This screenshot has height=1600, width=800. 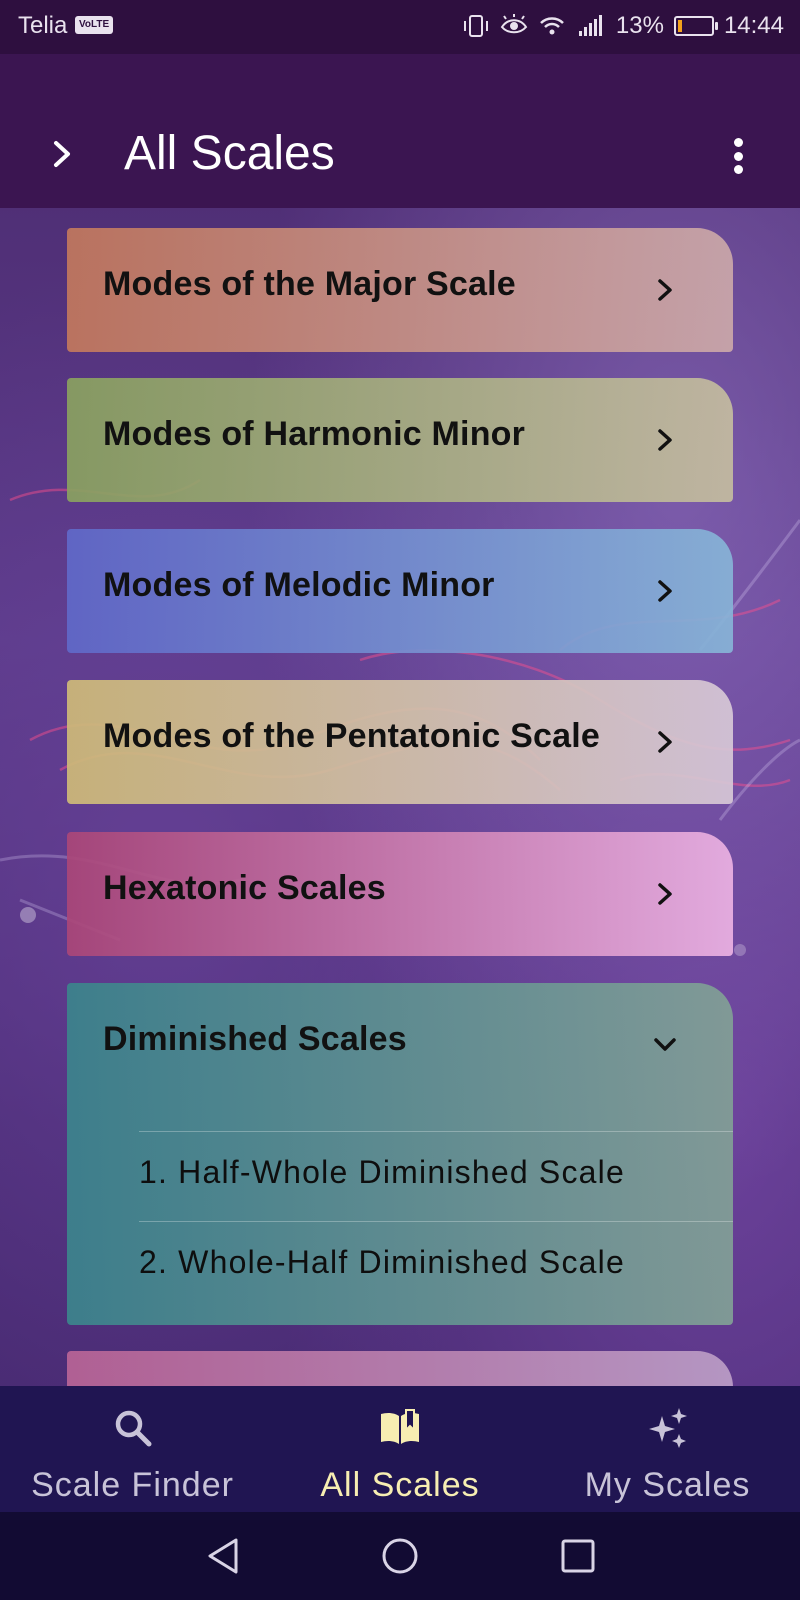 I want to click on signal-icon, so click(x=590, y=25).